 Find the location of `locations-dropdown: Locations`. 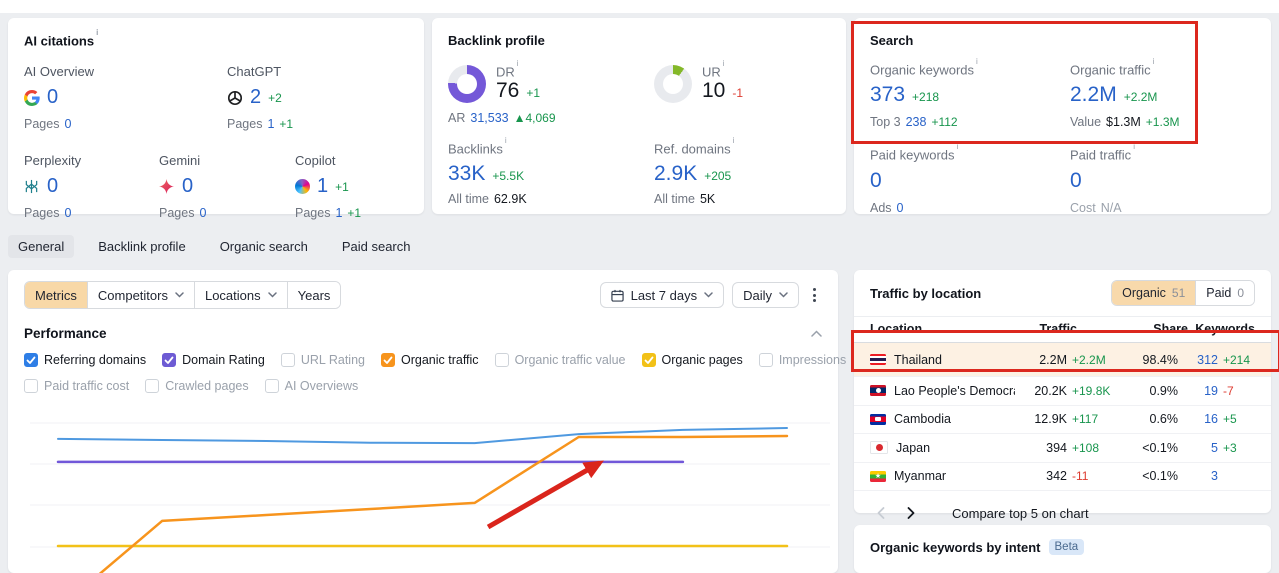

locations-dropdown: Locations is located at coordinates (240, 295).